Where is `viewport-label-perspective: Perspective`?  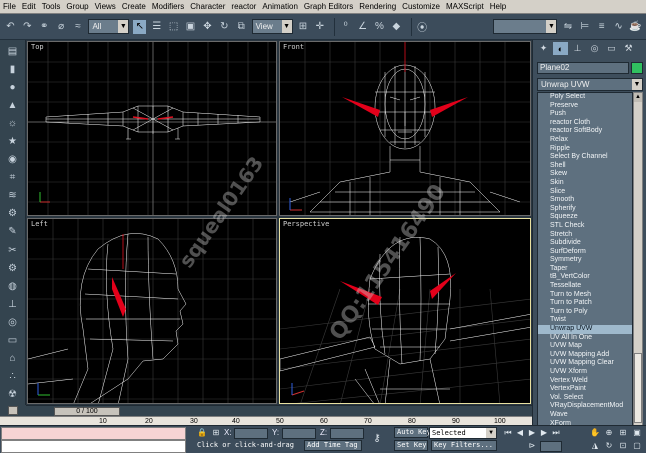
viewport-label-perspective: Perspective is located at coordinates (306, 224).